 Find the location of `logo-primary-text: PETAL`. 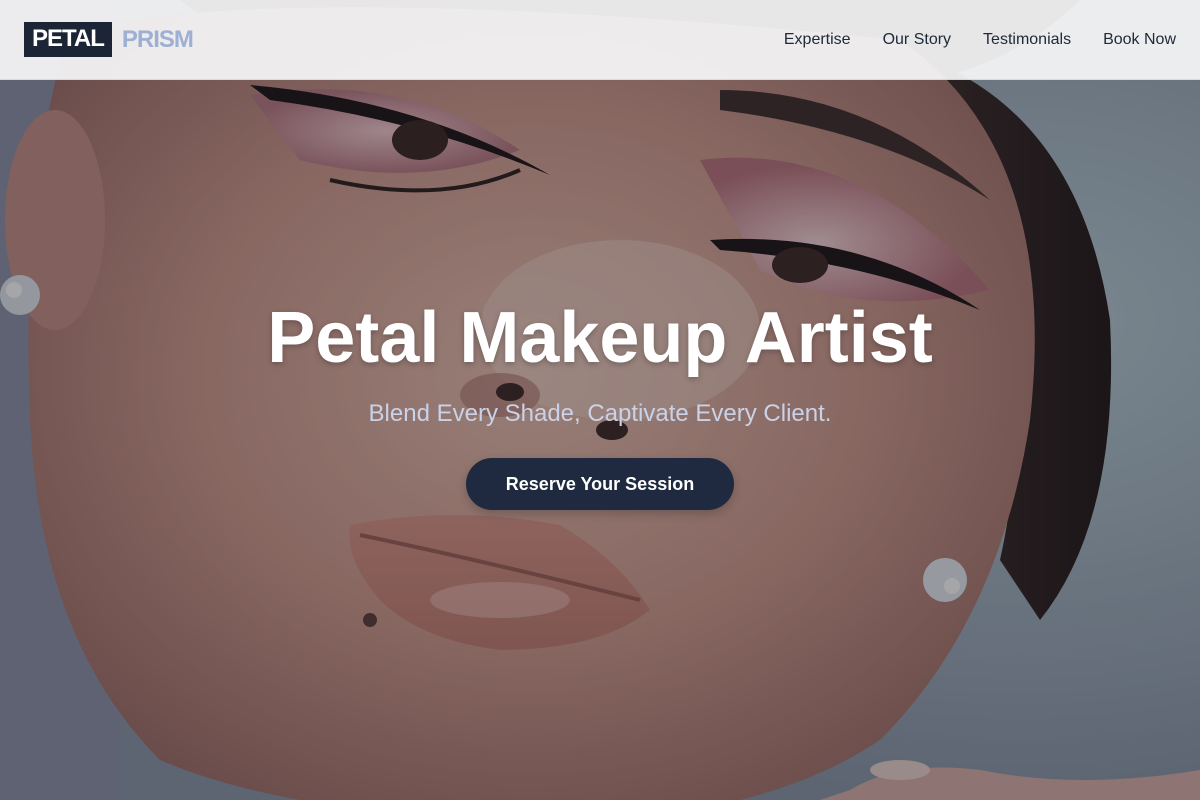

logo-primary-text: PETAL is located at coordinates (68, 39).